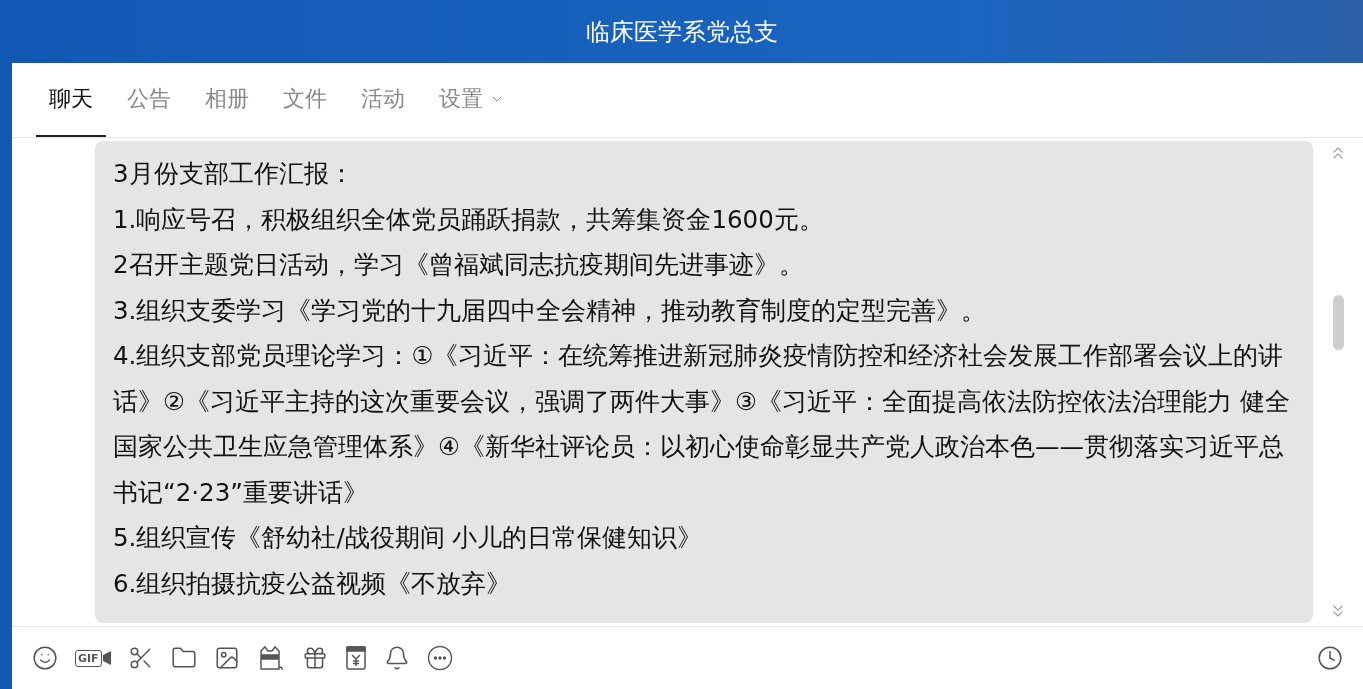 The image size is (1363, 689). I want to click on smiley-icon, so click(45, 658).